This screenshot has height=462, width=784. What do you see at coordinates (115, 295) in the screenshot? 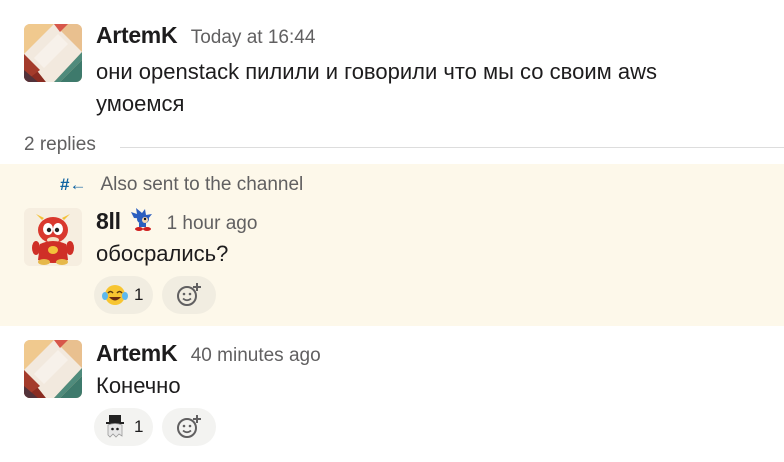
I see `joy-emoji-icon` at bounding box center [115, 295].